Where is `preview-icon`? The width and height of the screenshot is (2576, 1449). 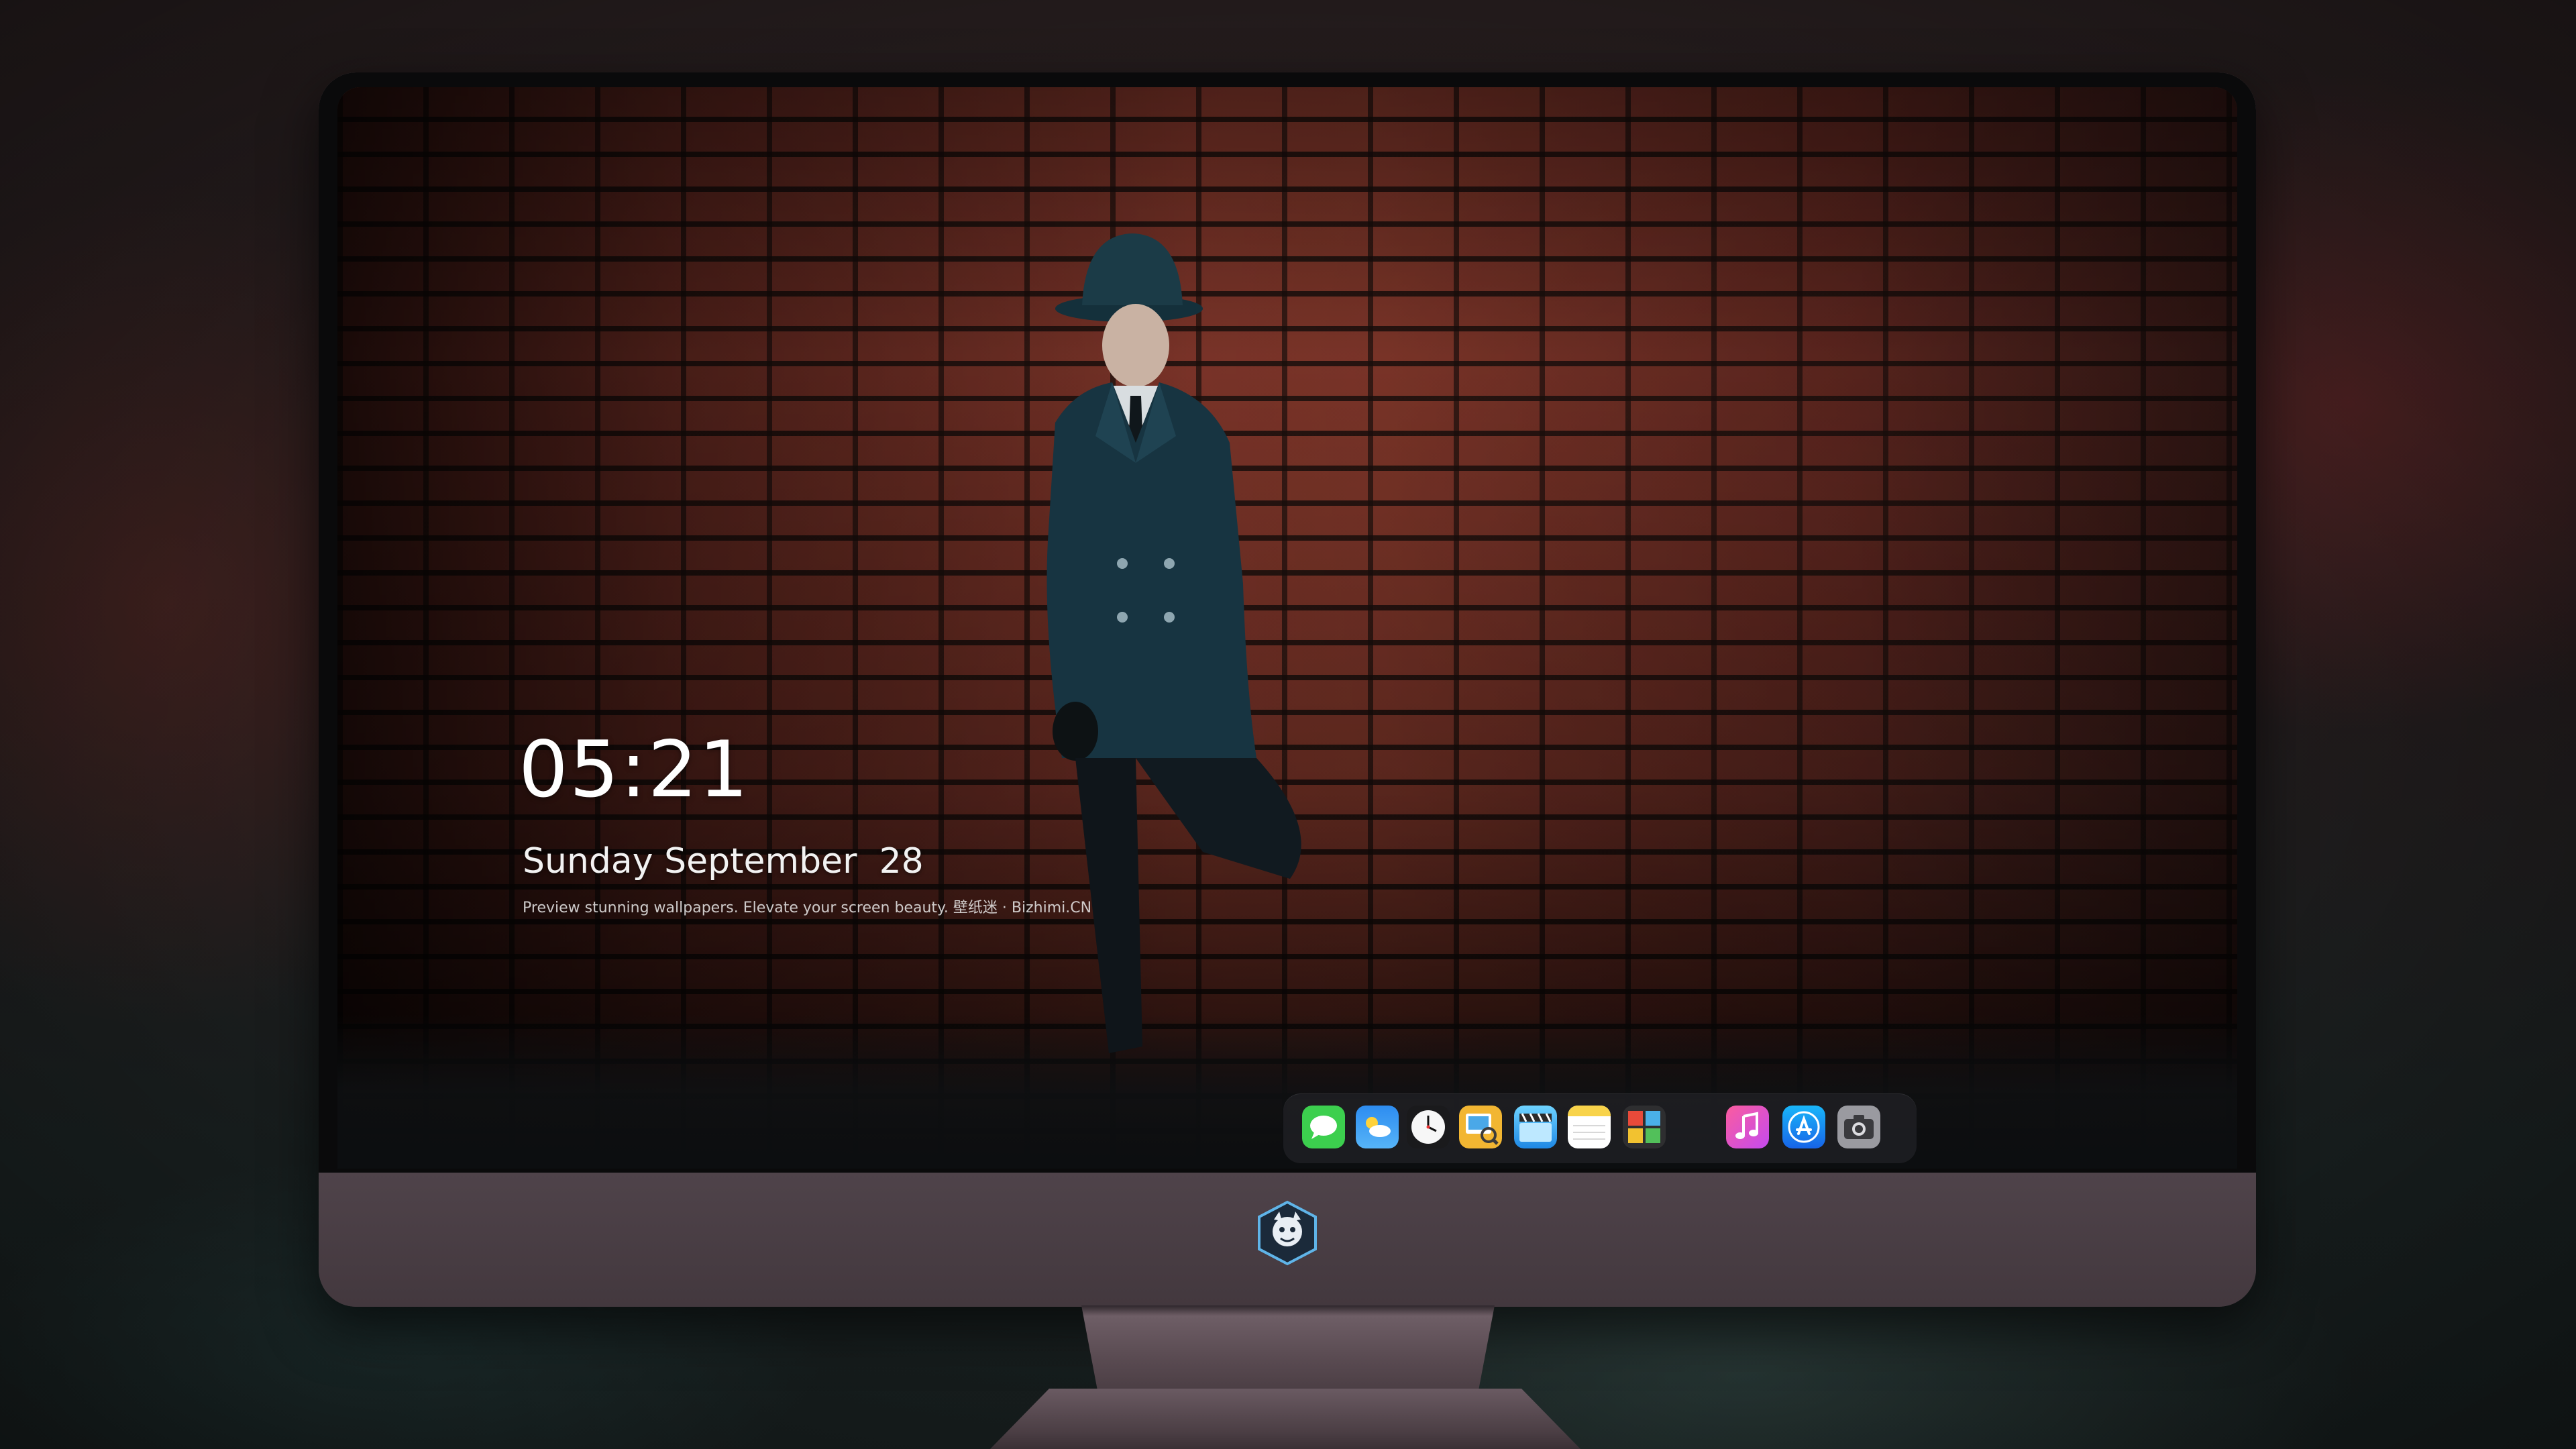 preview-icon is located at coordinates (1480, 1127).